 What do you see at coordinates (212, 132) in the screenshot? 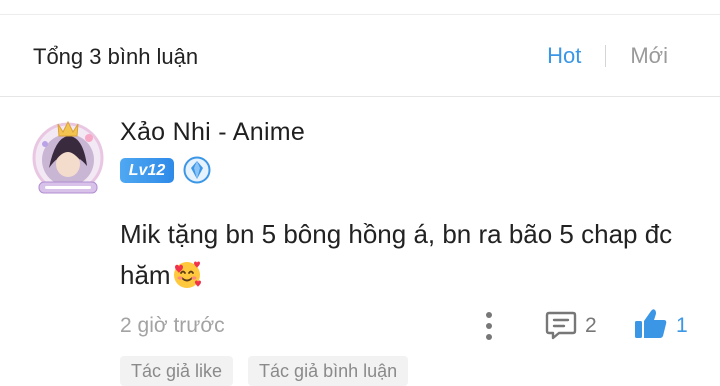
I see `comment-username: Xảo Nhi - Anime` at bounding box center [212, 132].